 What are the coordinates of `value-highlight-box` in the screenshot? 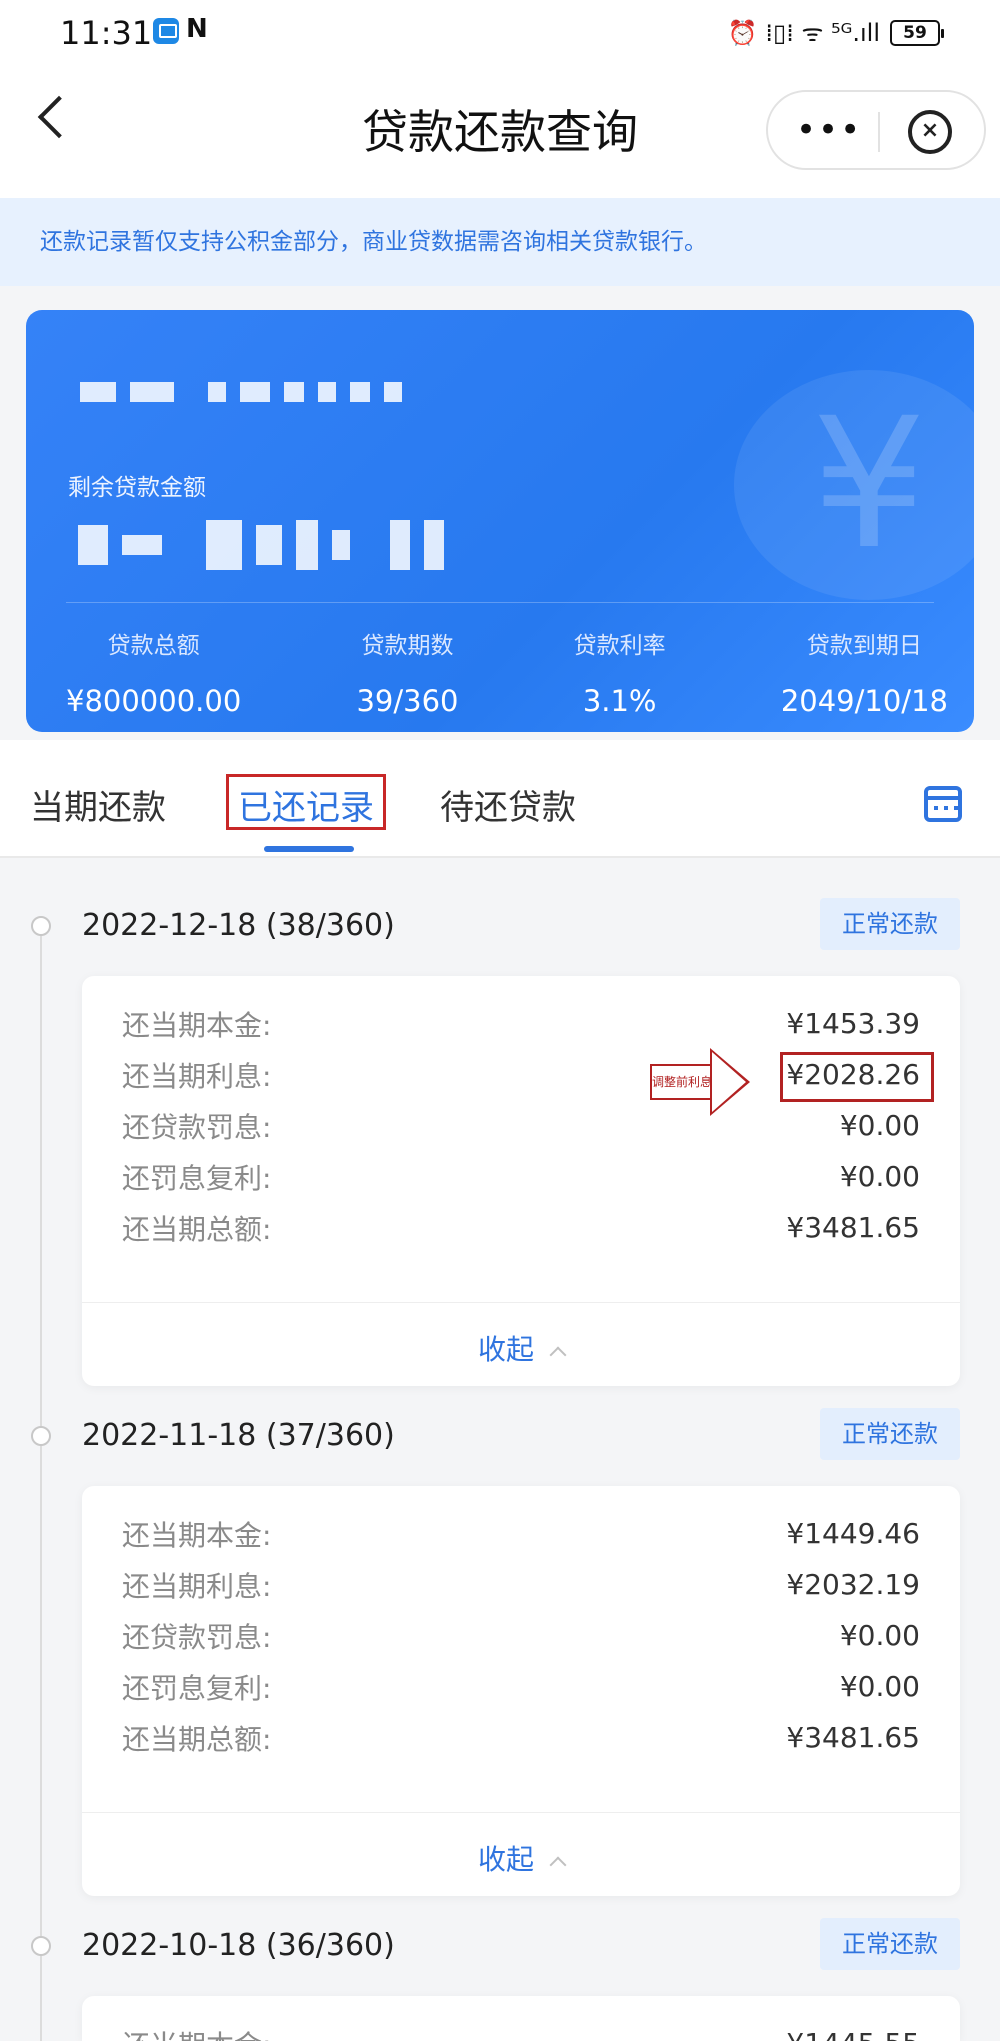 It's located at (857, 1077).